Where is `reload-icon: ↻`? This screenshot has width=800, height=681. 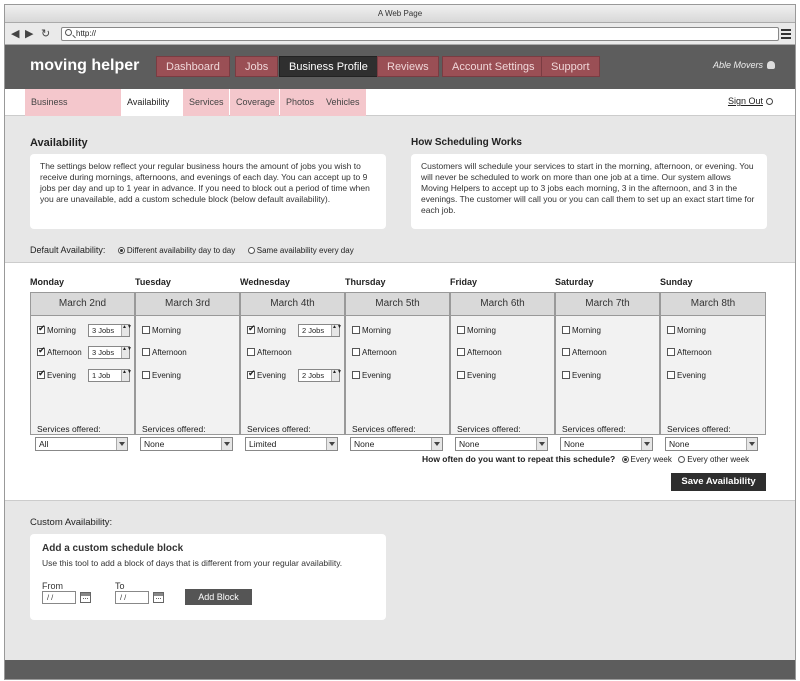
reload-icon: ↻ is located at coordinates (45, 34).